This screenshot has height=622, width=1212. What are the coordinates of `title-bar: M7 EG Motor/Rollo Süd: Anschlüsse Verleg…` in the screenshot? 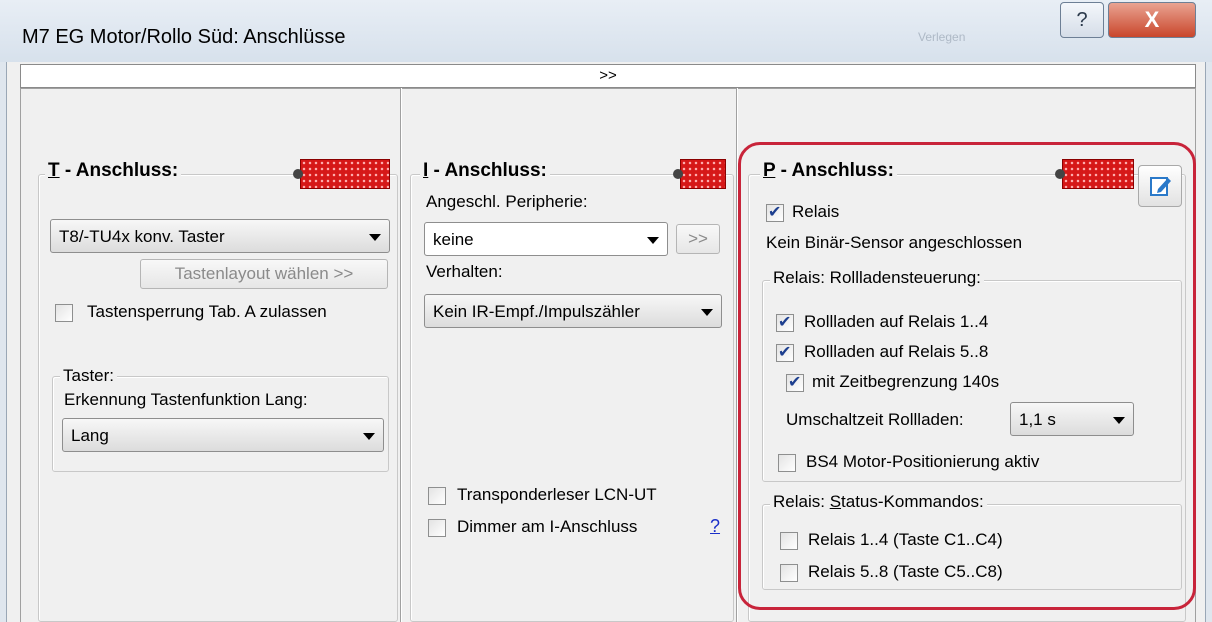 It's located at (606, 31).